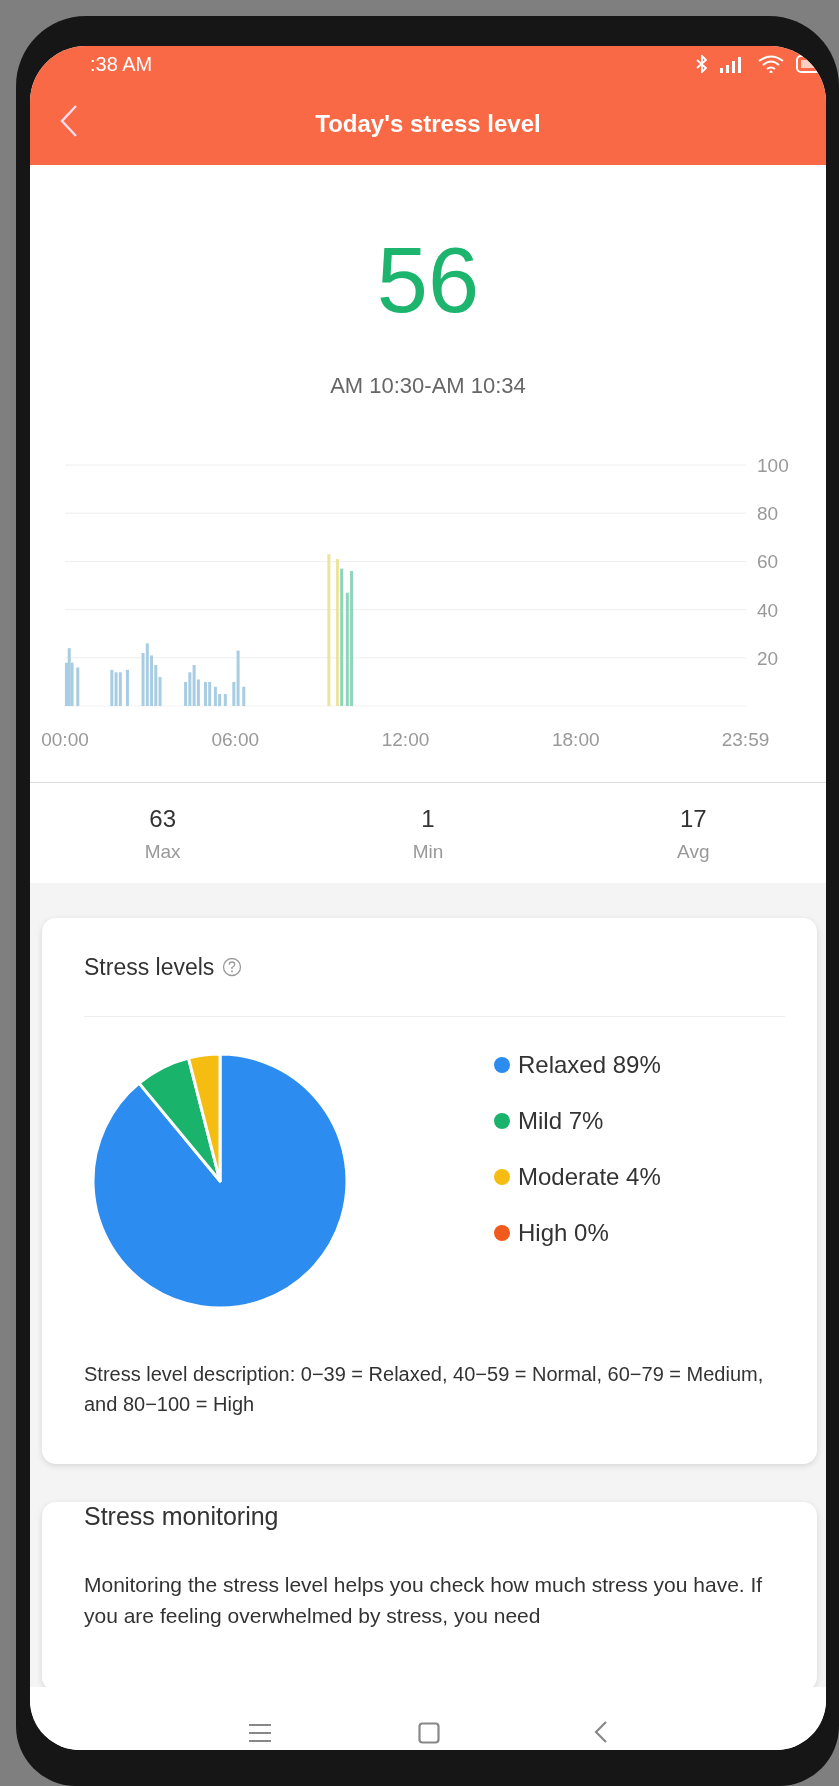 The width and height of the screenshot is (839, 1786). I want to click on tick-label: 80, so click(768, 514).